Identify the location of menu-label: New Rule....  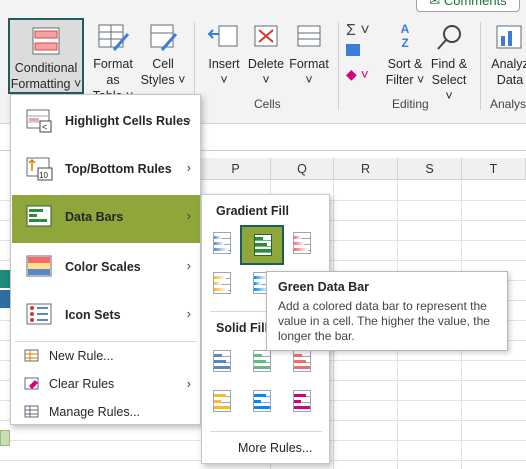
(81, 356).